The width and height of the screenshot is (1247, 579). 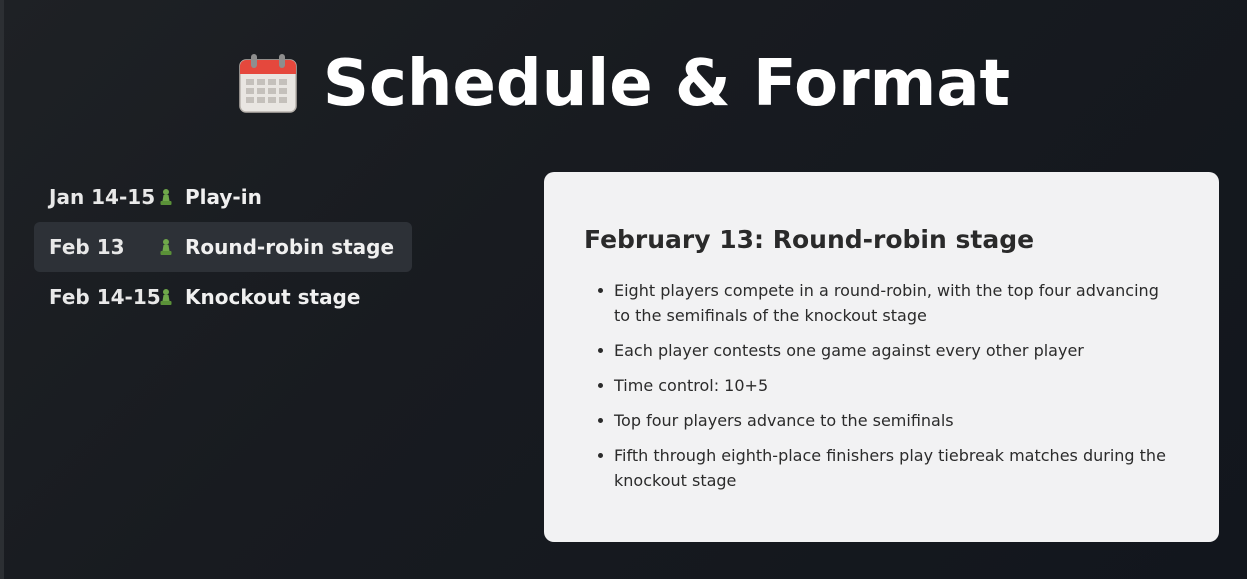 I want to click on bullet-item: Time control: 10+5, so click(x=888, y=385).